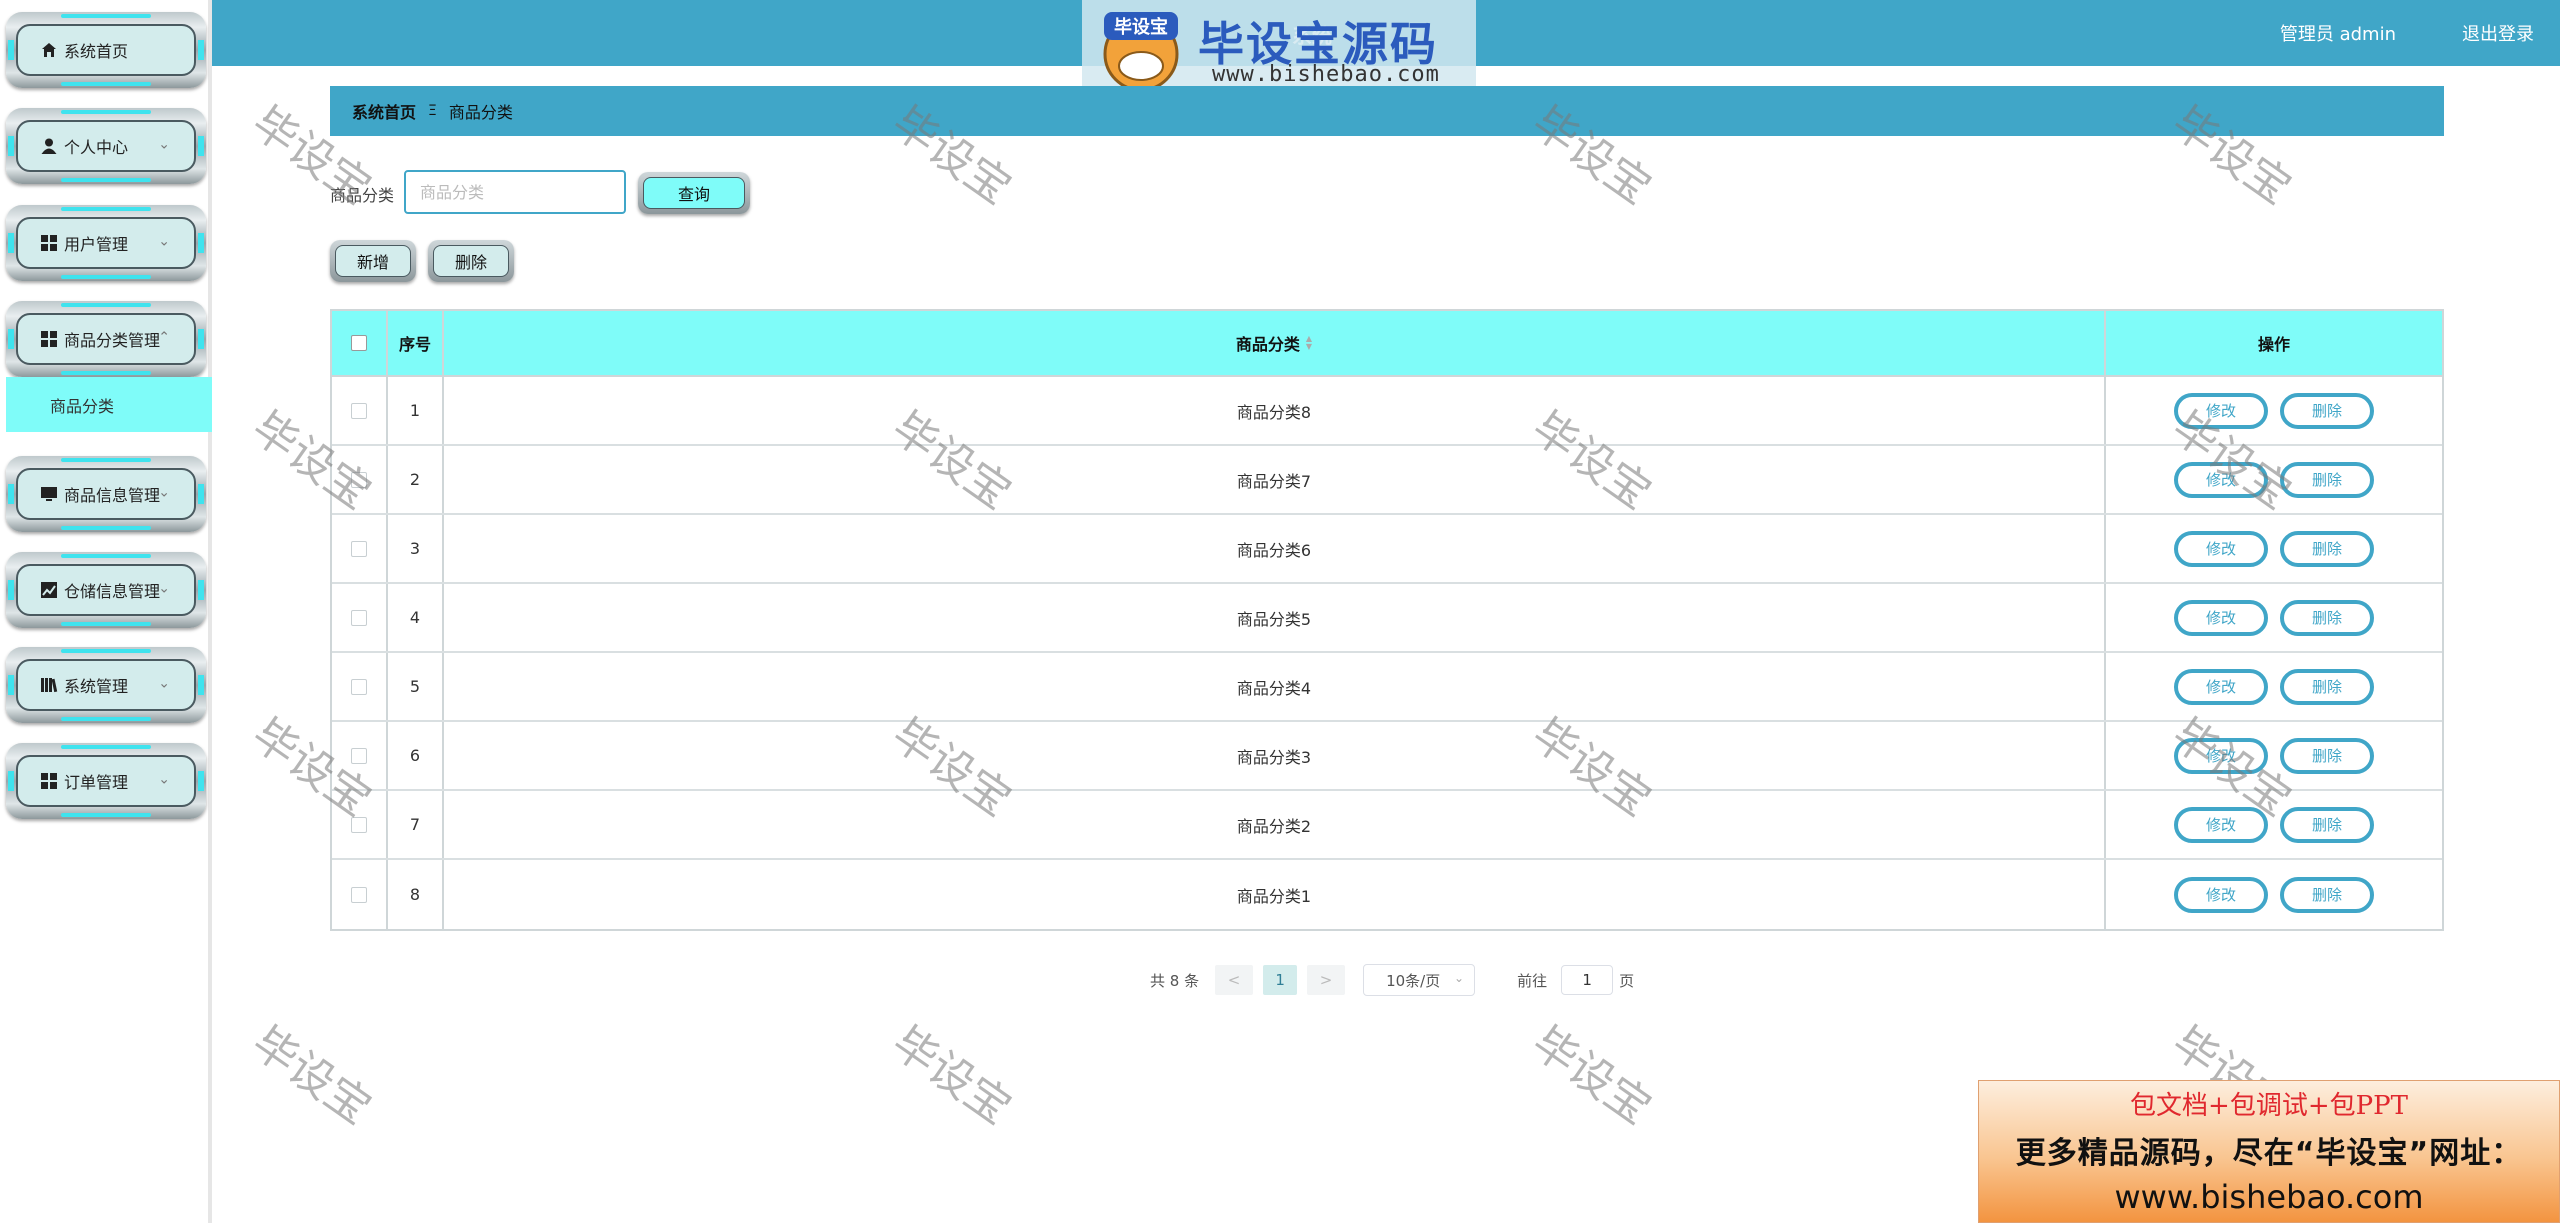  What do you see at coordinates (1309, 343) in the screenshot?
I see `sort-caret-icon: ▲ ▼` at bounding box center [1309, 343].